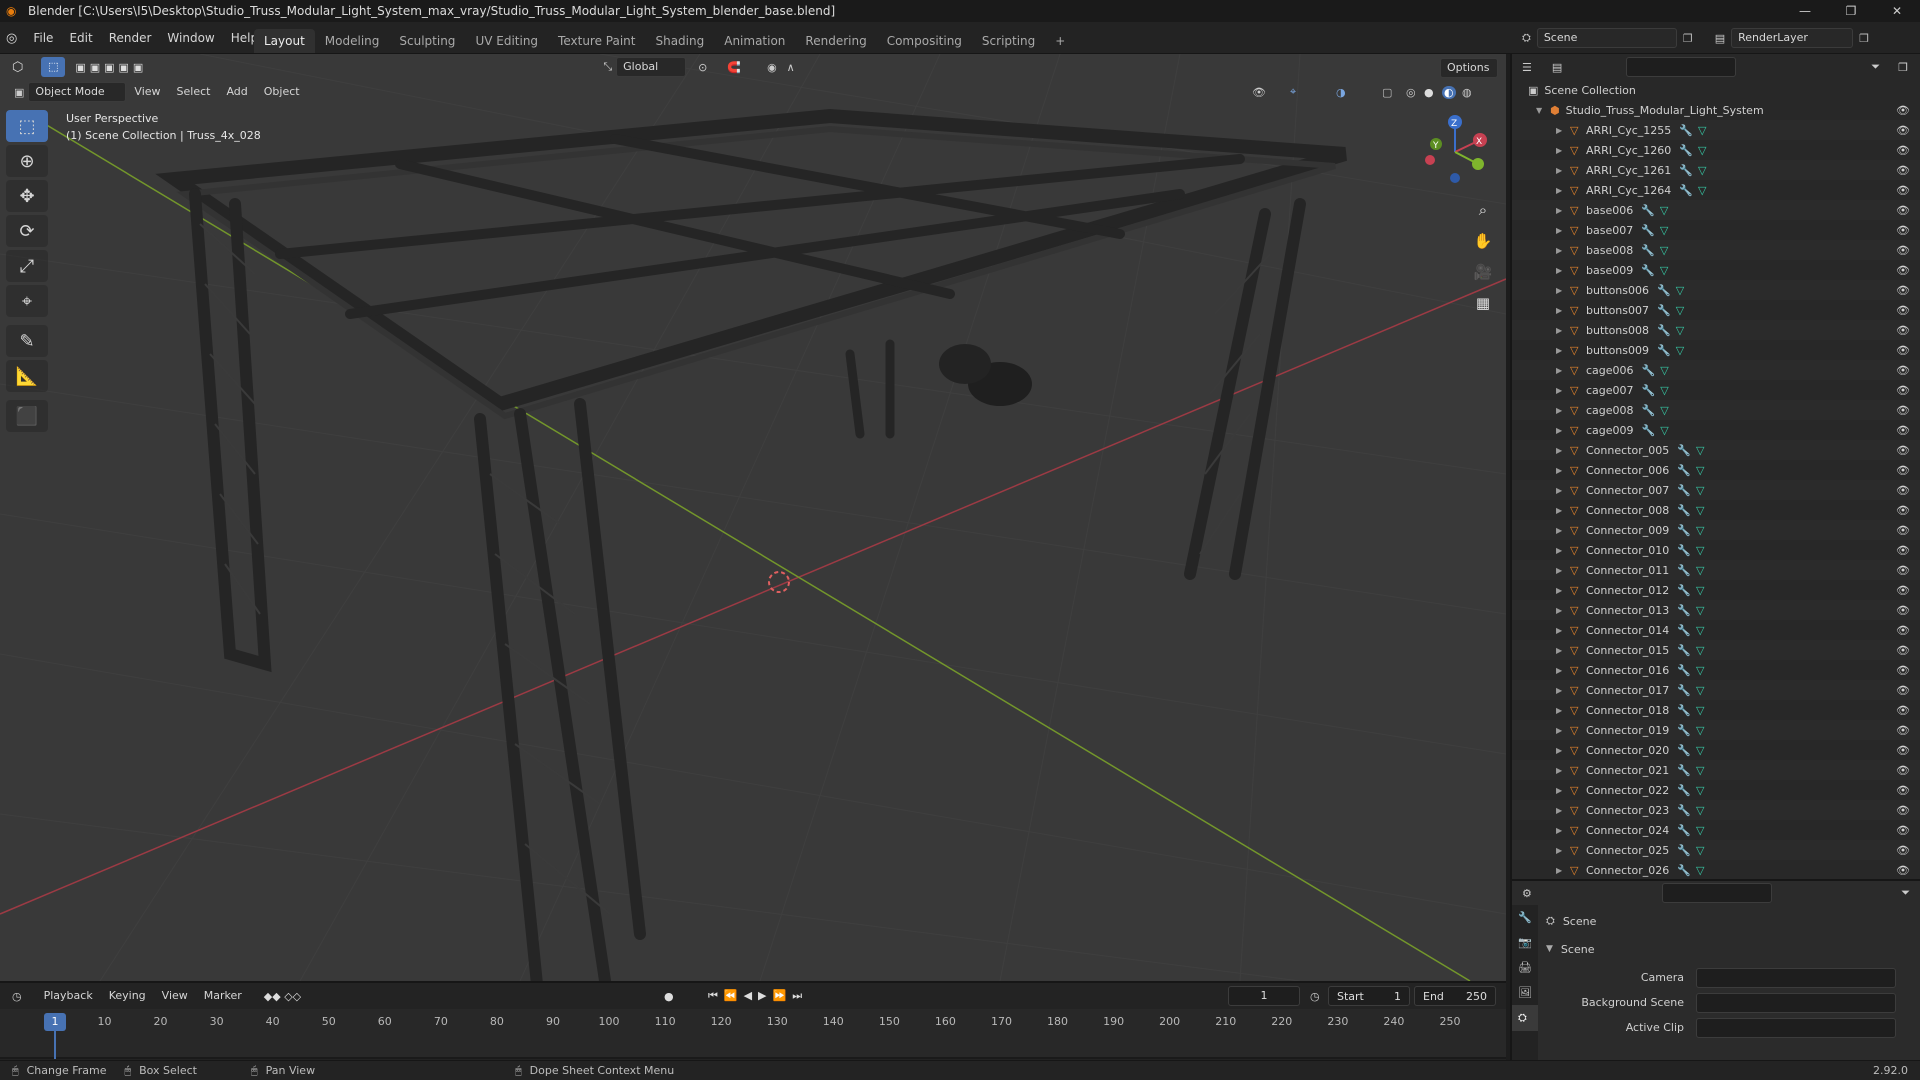 The width and height of the screenshot is (1920, 1080). What do you see at coordinates (1483, 210) in the screenshot?
I see `zoom-icon: ⌕` at bounding box center [1483, 210].